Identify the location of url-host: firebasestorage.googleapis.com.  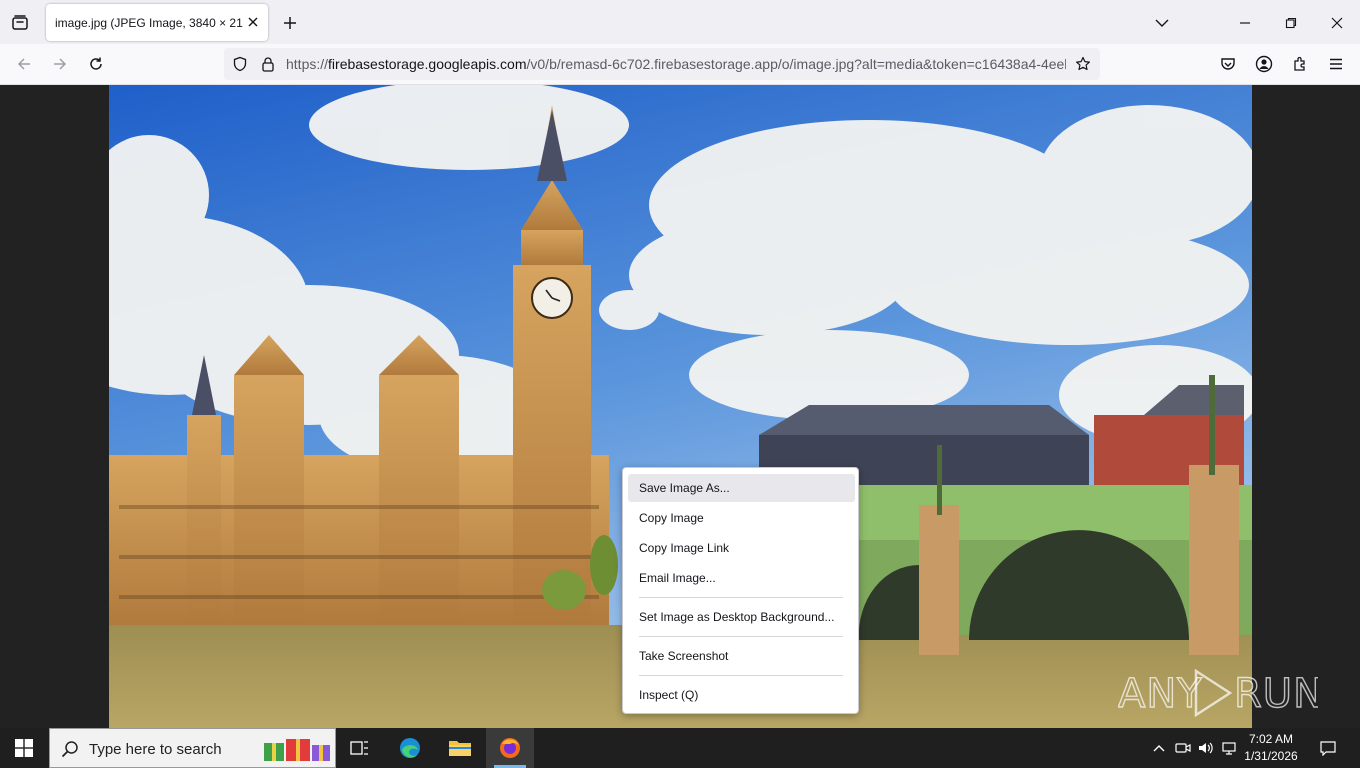
(427, 64).